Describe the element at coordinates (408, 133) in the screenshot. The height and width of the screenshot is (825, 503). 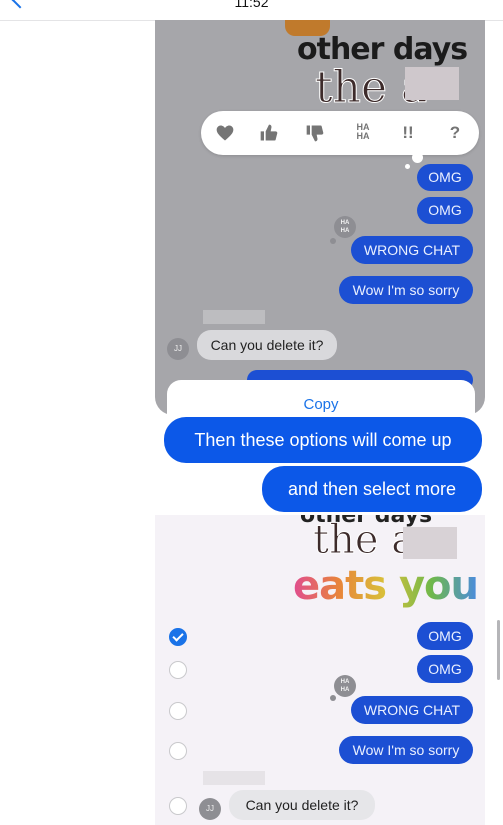
I see `exclamation-icon: !!` at that location.